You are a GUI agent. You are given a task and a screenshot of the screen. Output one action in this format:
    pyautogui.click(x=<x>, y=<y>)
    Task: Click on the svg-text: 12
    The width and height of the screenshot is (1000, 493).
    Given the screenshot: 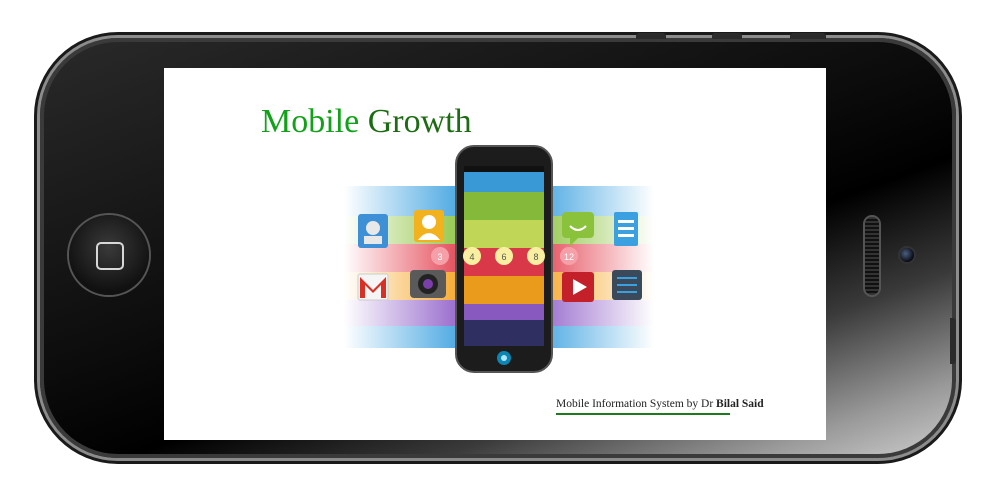 What is the action you would take?
    pyautogui.click(x=569, y=257)
    